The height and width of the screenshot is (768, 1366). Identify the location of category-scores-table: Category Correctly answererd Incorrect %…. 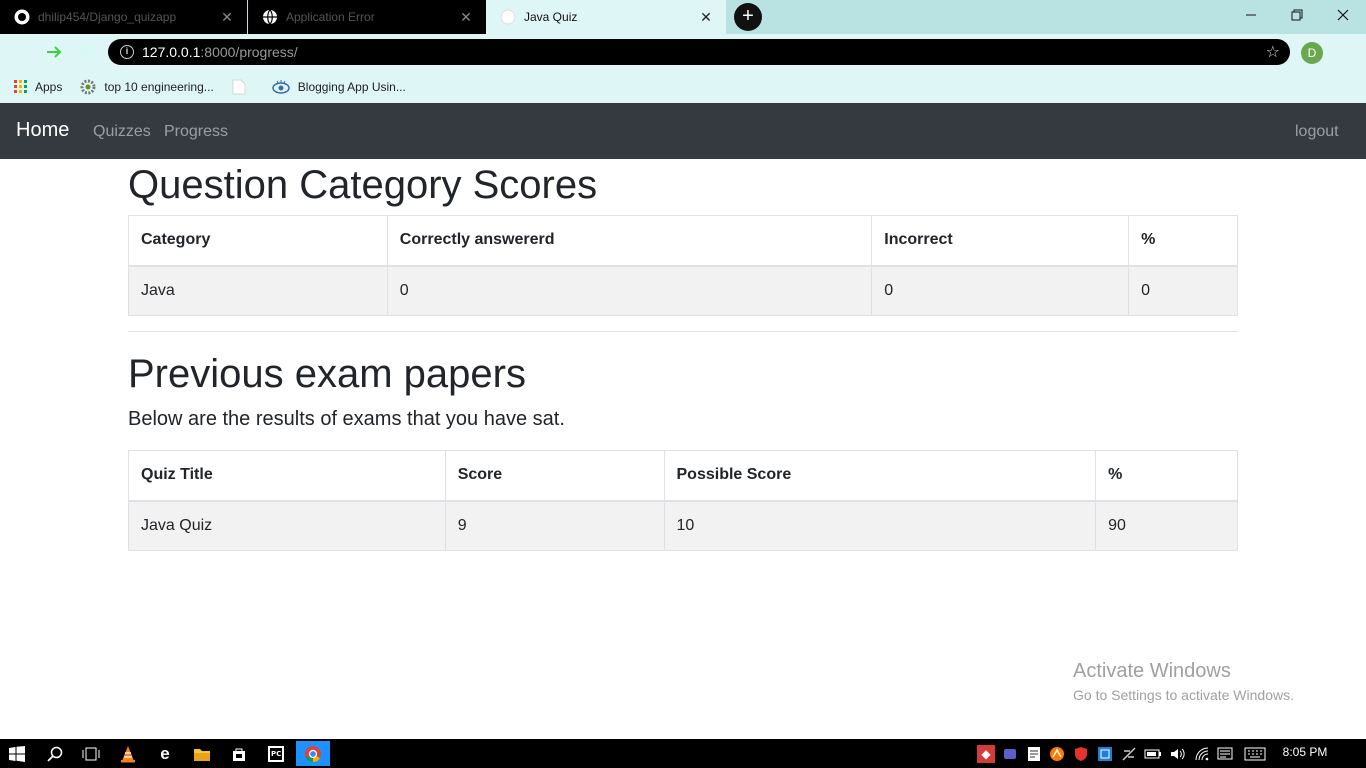
(683, 265).